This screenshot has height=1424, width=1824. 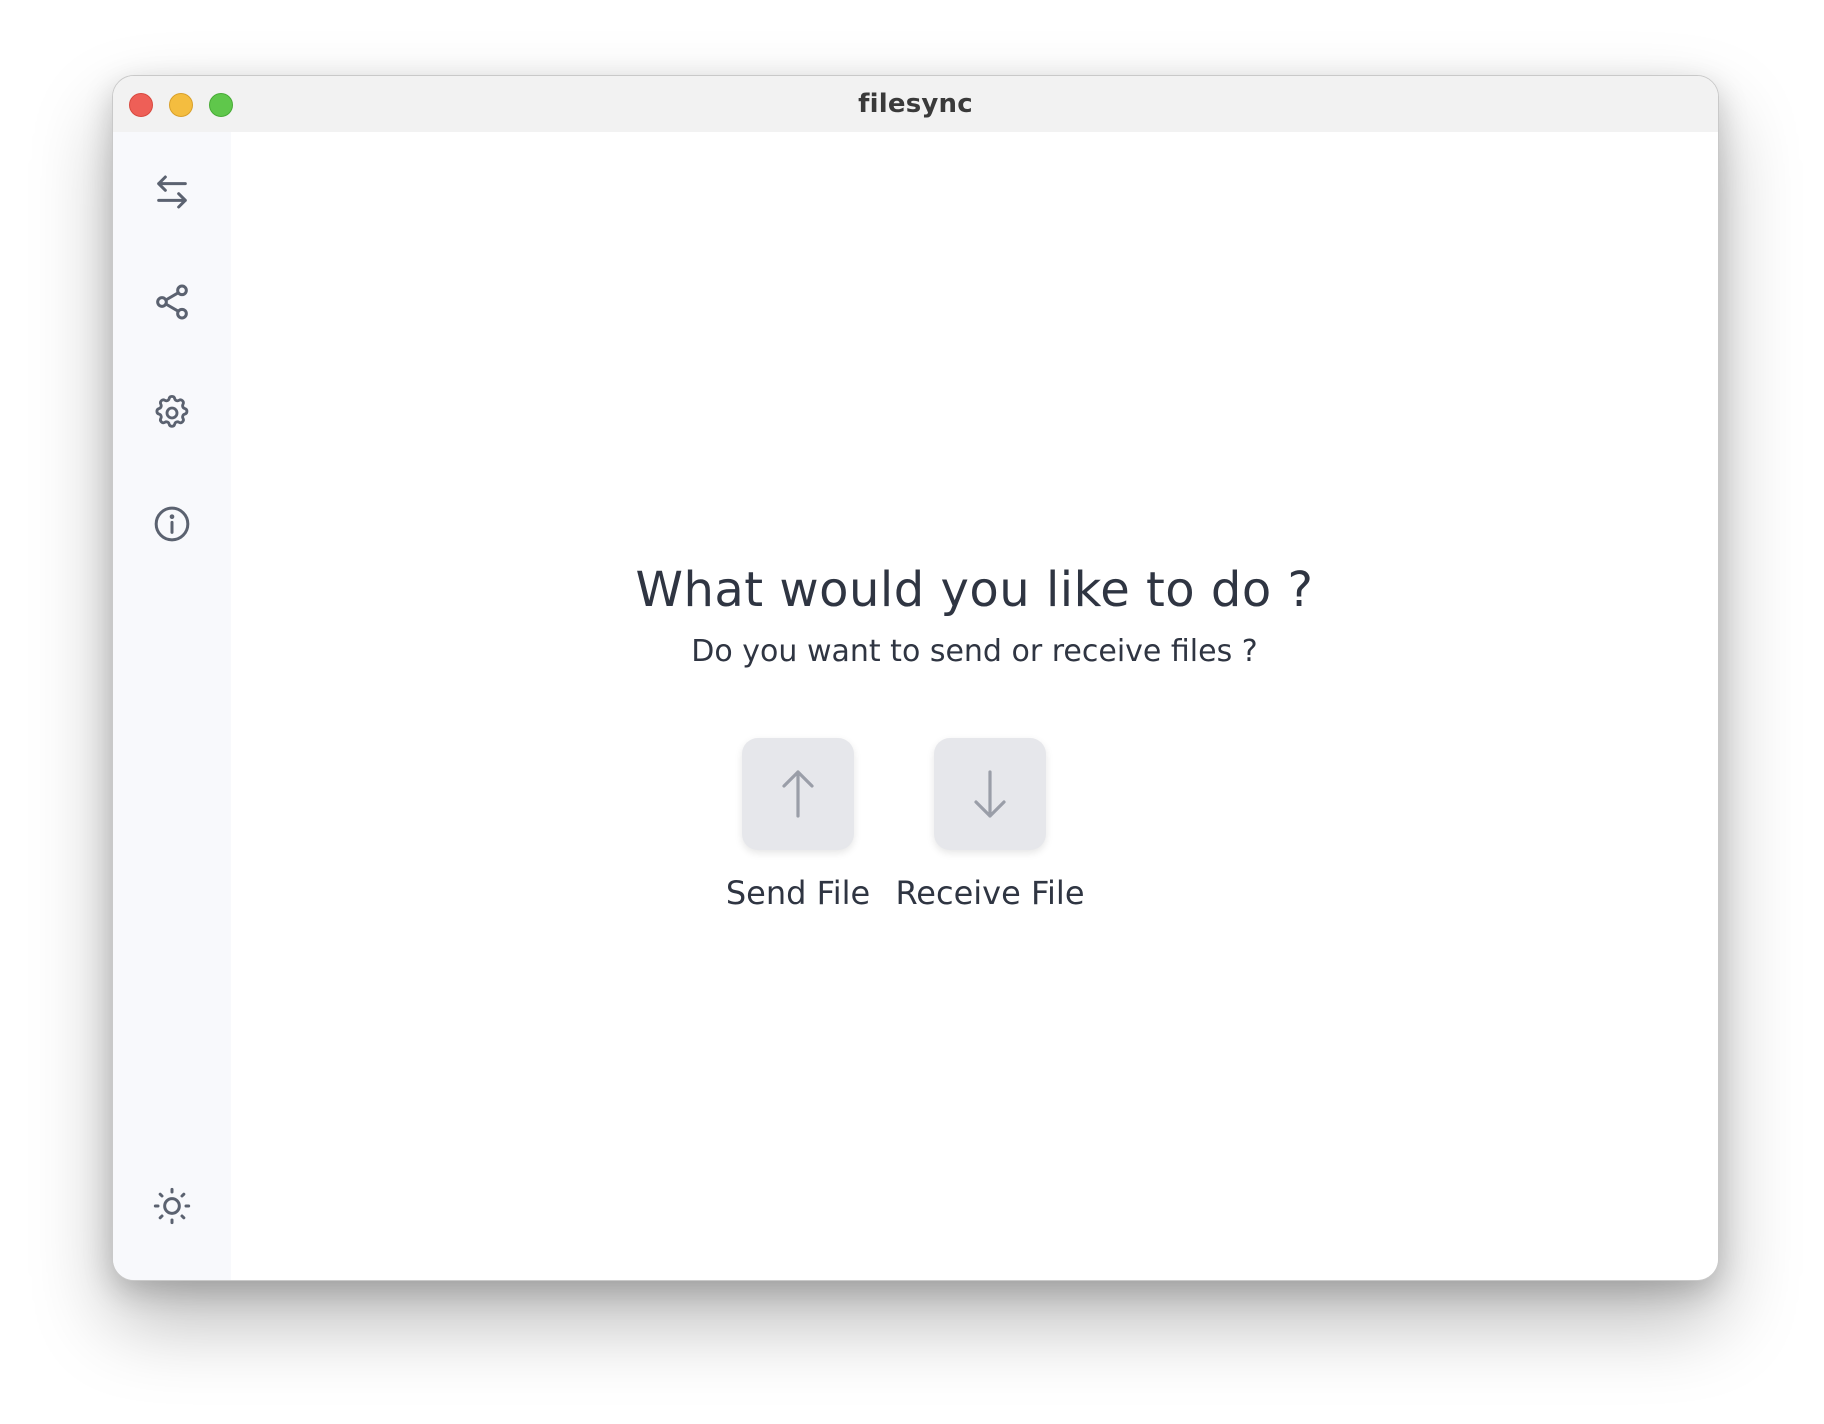 I want to click on gear-icon, so click(x=172, y=411).